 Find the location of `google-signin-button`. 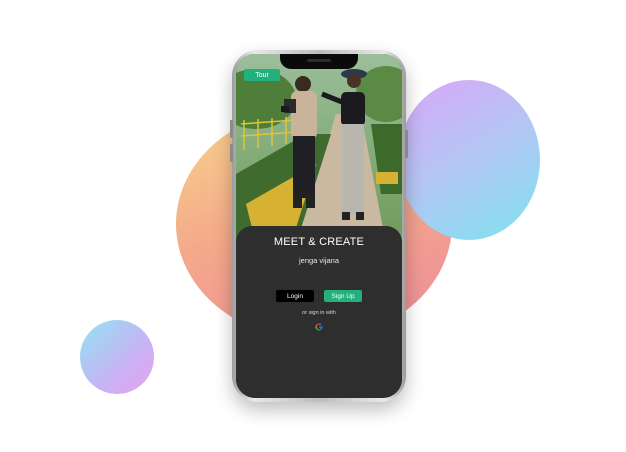

google-signin-button is located at coordinates (319, 325).